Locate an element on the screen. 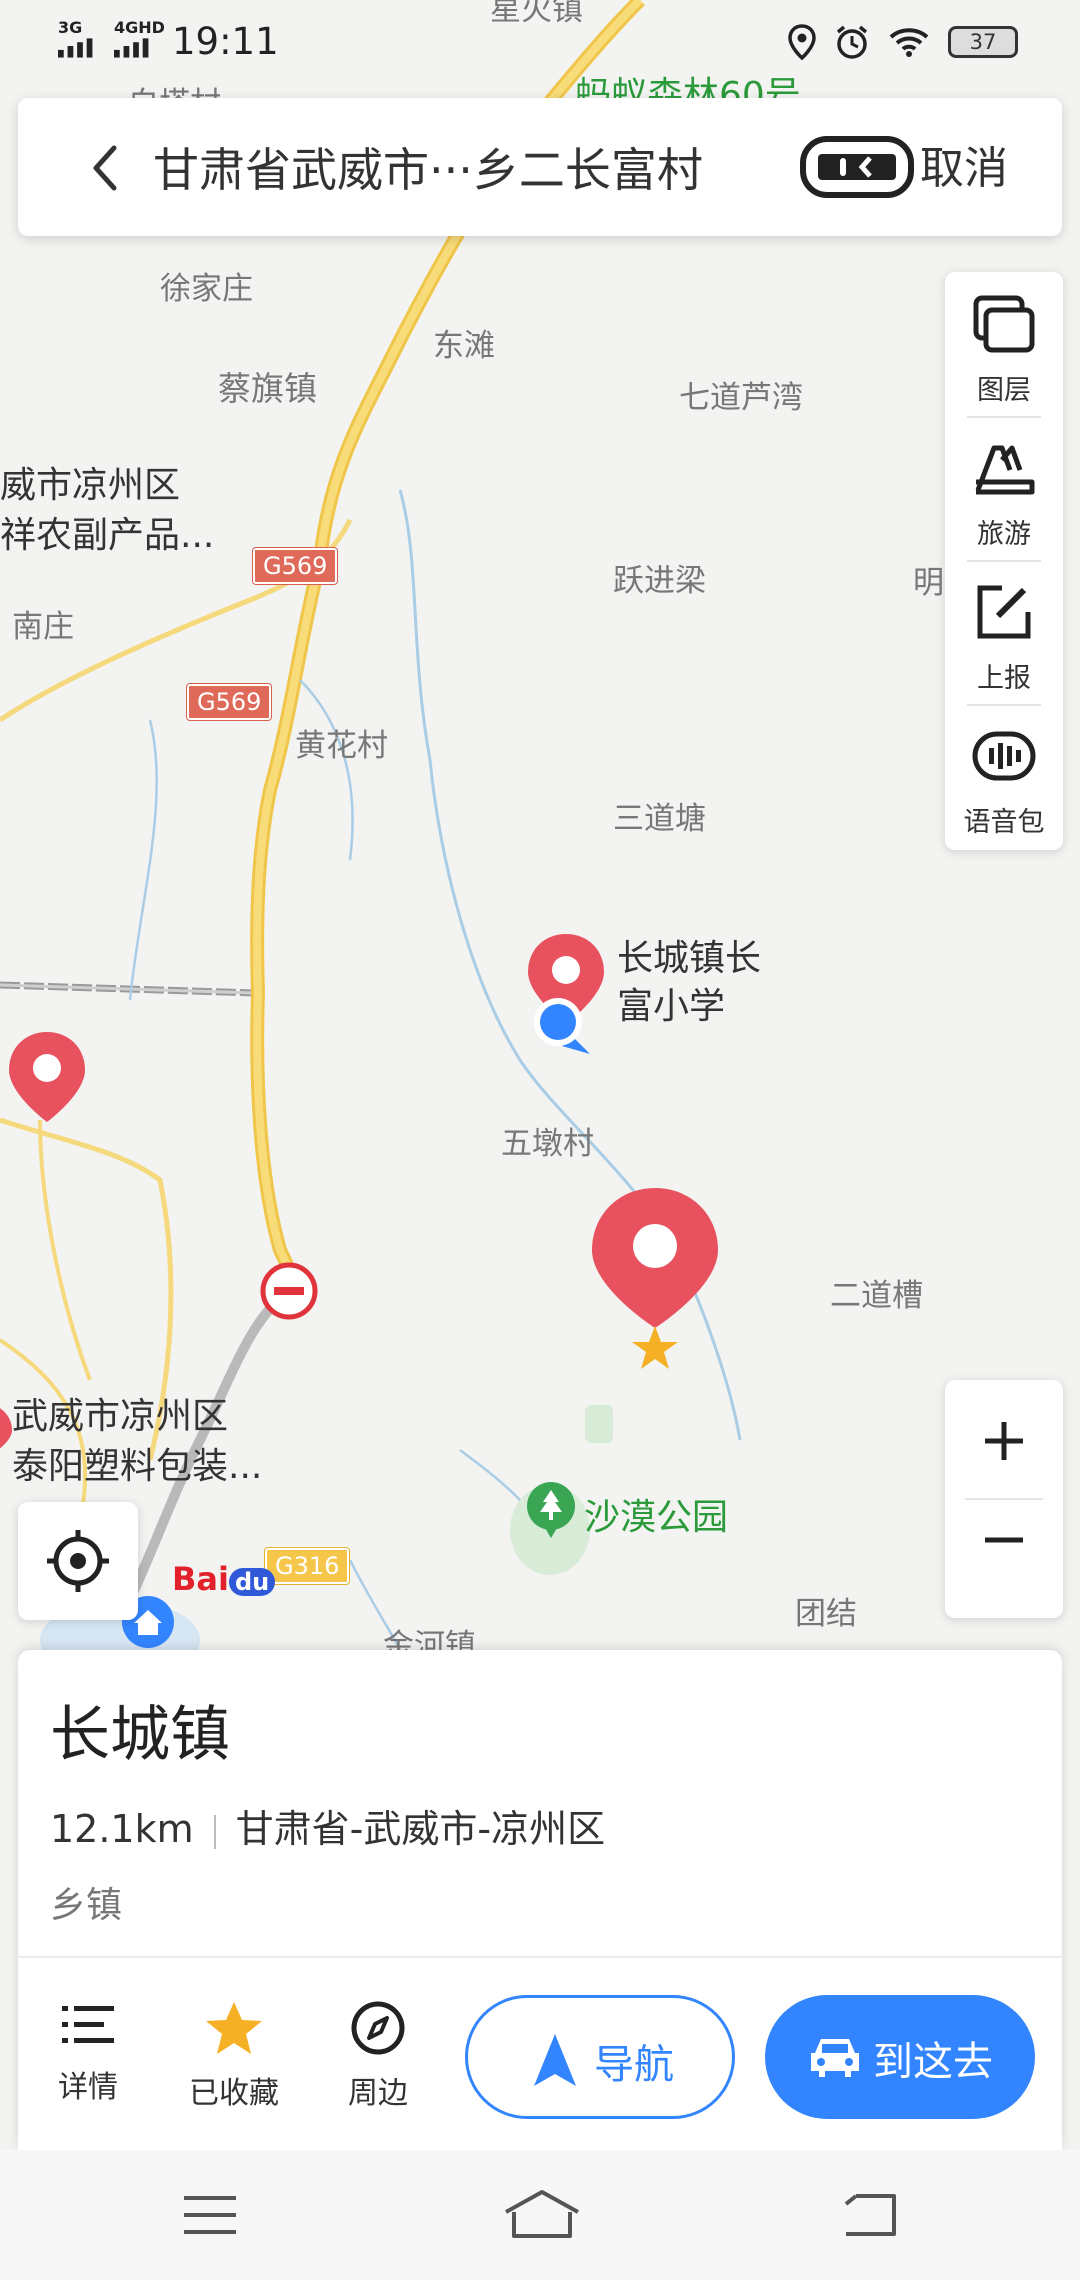 The height and width of the screenshot is (2280, 1080). voice-input-icon is located at coordinates (857, 167).